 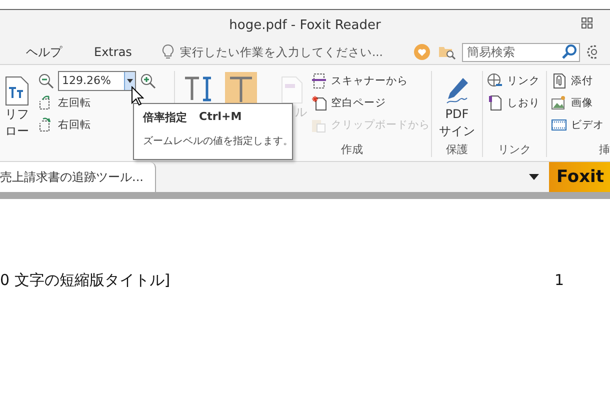 What do you see at coordinates (559, 280) in the screenshot?
I see `page-number: 1` at bounding box center [559, 280].